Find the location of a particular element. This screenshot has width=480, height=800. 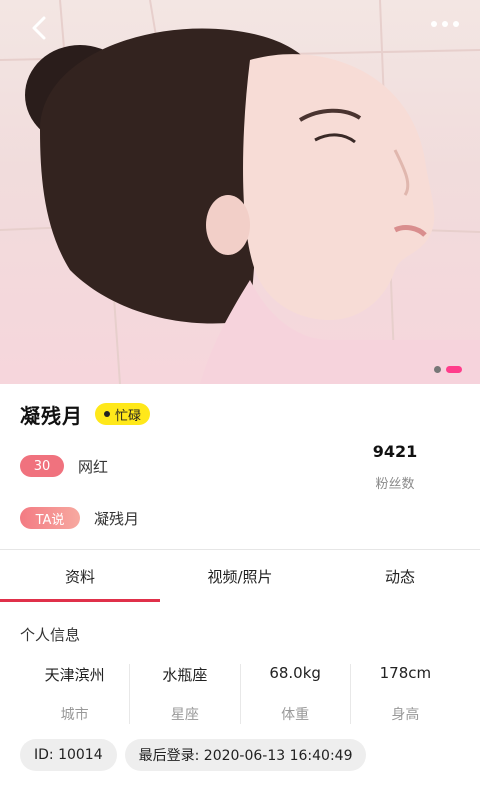

info-grid: 天津滨州 城市 水瓶座 星座 68.0kg 体重 178cm 身高 is located at coordinates (240, 696).